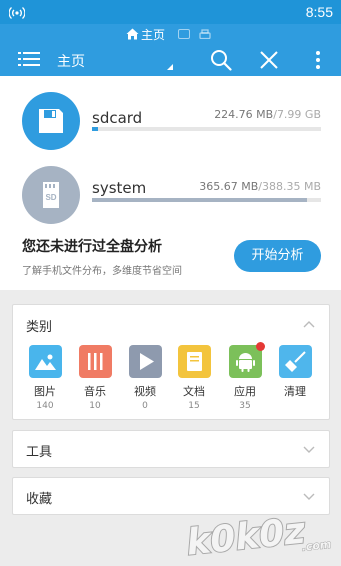 This screenshot has height=566, width=341. I want to click on watermark-logo: k0k0z .com, so click(261, 533).